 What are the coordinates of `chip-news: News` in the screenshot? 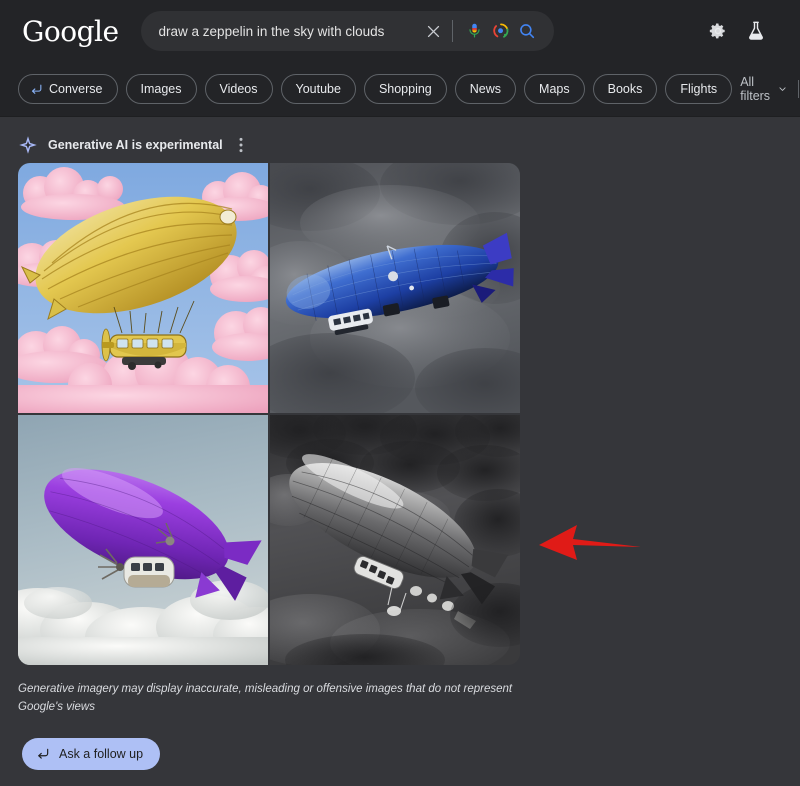 It's located at (485, 89).